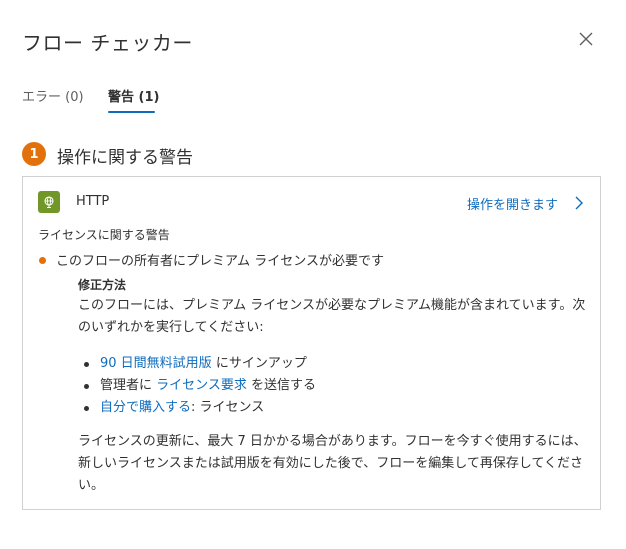 The height and width of the screenshot is (549, 626). I want to click on action-name: HTTP, so click(93, 201).